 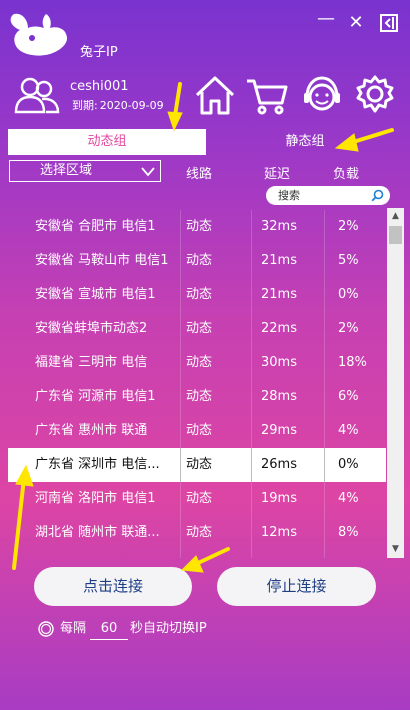 What do you see at coordinates (395, 549) in the screenshot?
I see `scroll-down-arrow-icon: ▼` at bounding box center [395, 549].